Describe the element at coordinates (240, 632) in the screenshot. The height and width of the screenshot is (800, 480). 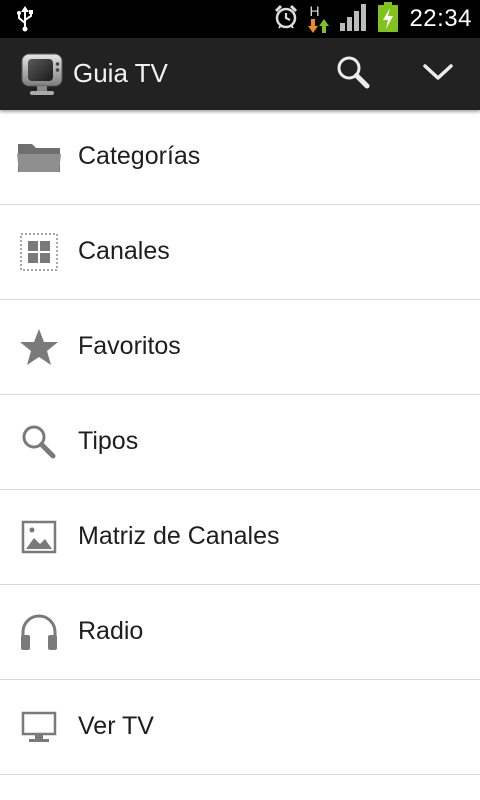
I see `menu-item-radio: Radio` at that location.